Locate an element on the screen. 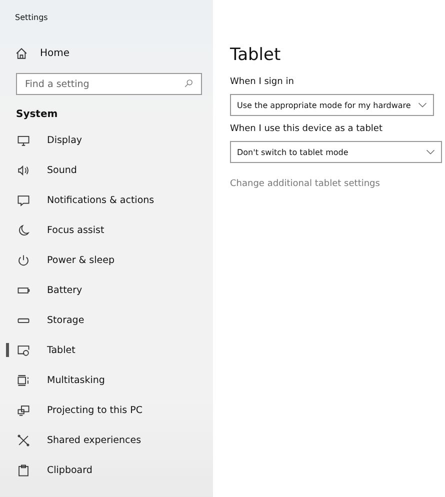 This screenshot has height=497, width=445. sidebar-item: Multitasking is located at coordinates (106, 380).